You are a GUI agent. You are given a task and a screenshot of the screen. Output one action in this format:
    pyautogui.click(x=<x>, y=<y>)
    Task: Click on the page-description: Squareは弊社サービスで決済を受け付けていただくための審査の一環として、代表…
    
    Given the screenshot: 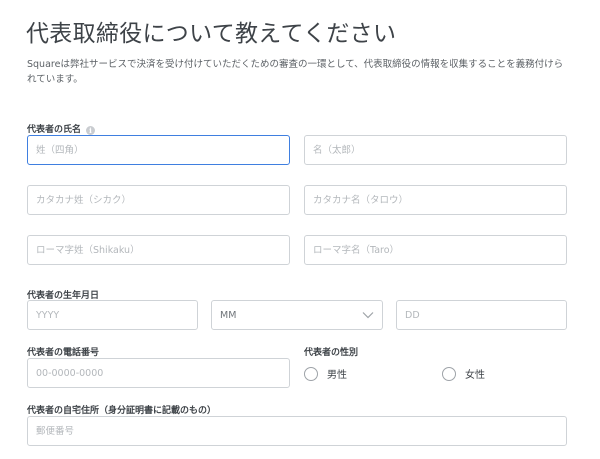 What is the action you would take?
    pyautogui.click(x=295, y=72)
    